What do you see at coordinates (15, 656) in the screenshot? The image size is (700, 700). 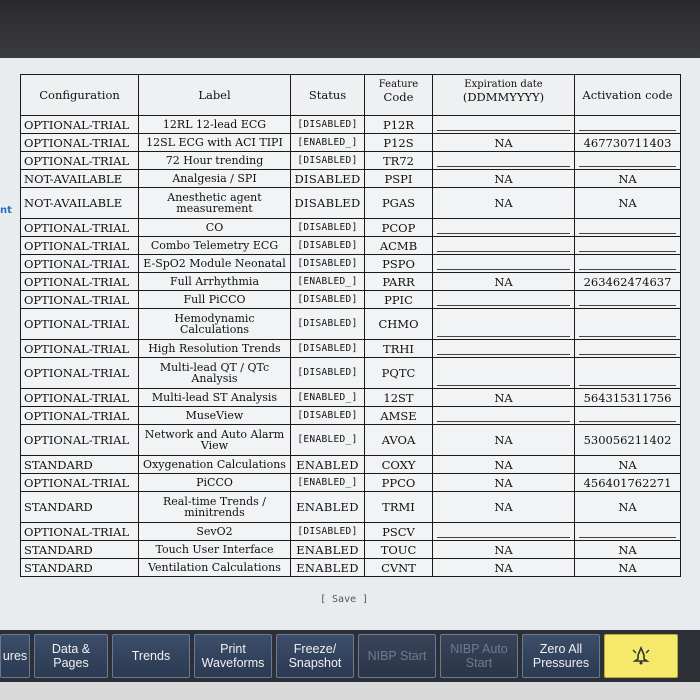 I see `toolbar-button-0: ures` at bounding box center [15, 656].